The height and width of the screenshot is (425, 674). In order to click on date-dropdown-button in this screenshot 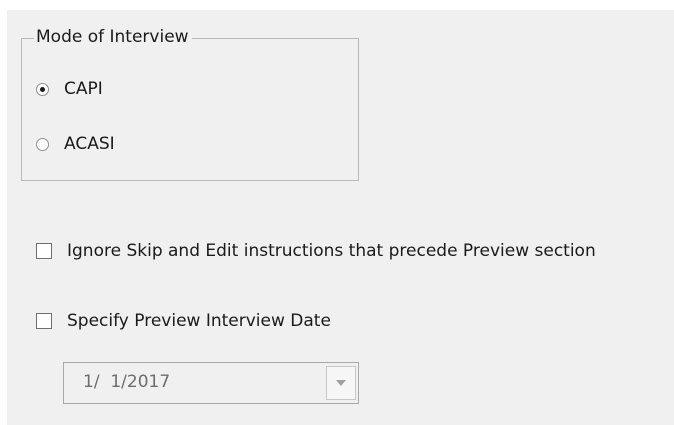, I will do `click(341, 383)`.